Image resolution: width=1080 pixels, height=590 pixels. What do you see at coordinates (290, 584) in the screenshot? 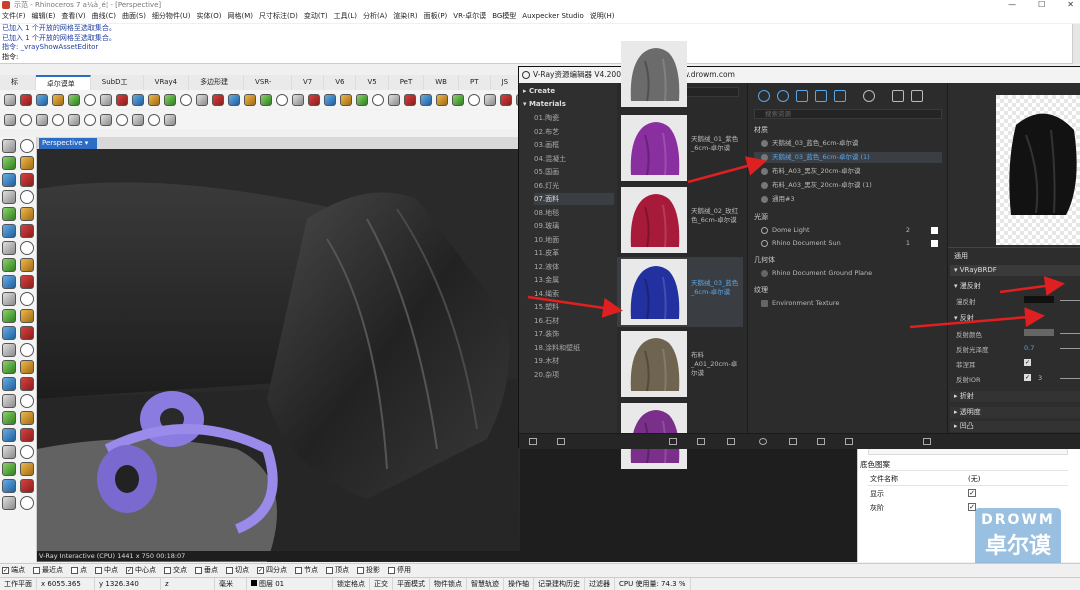
I see `status-layer: 图层 01` at bounding box center [290, 584].